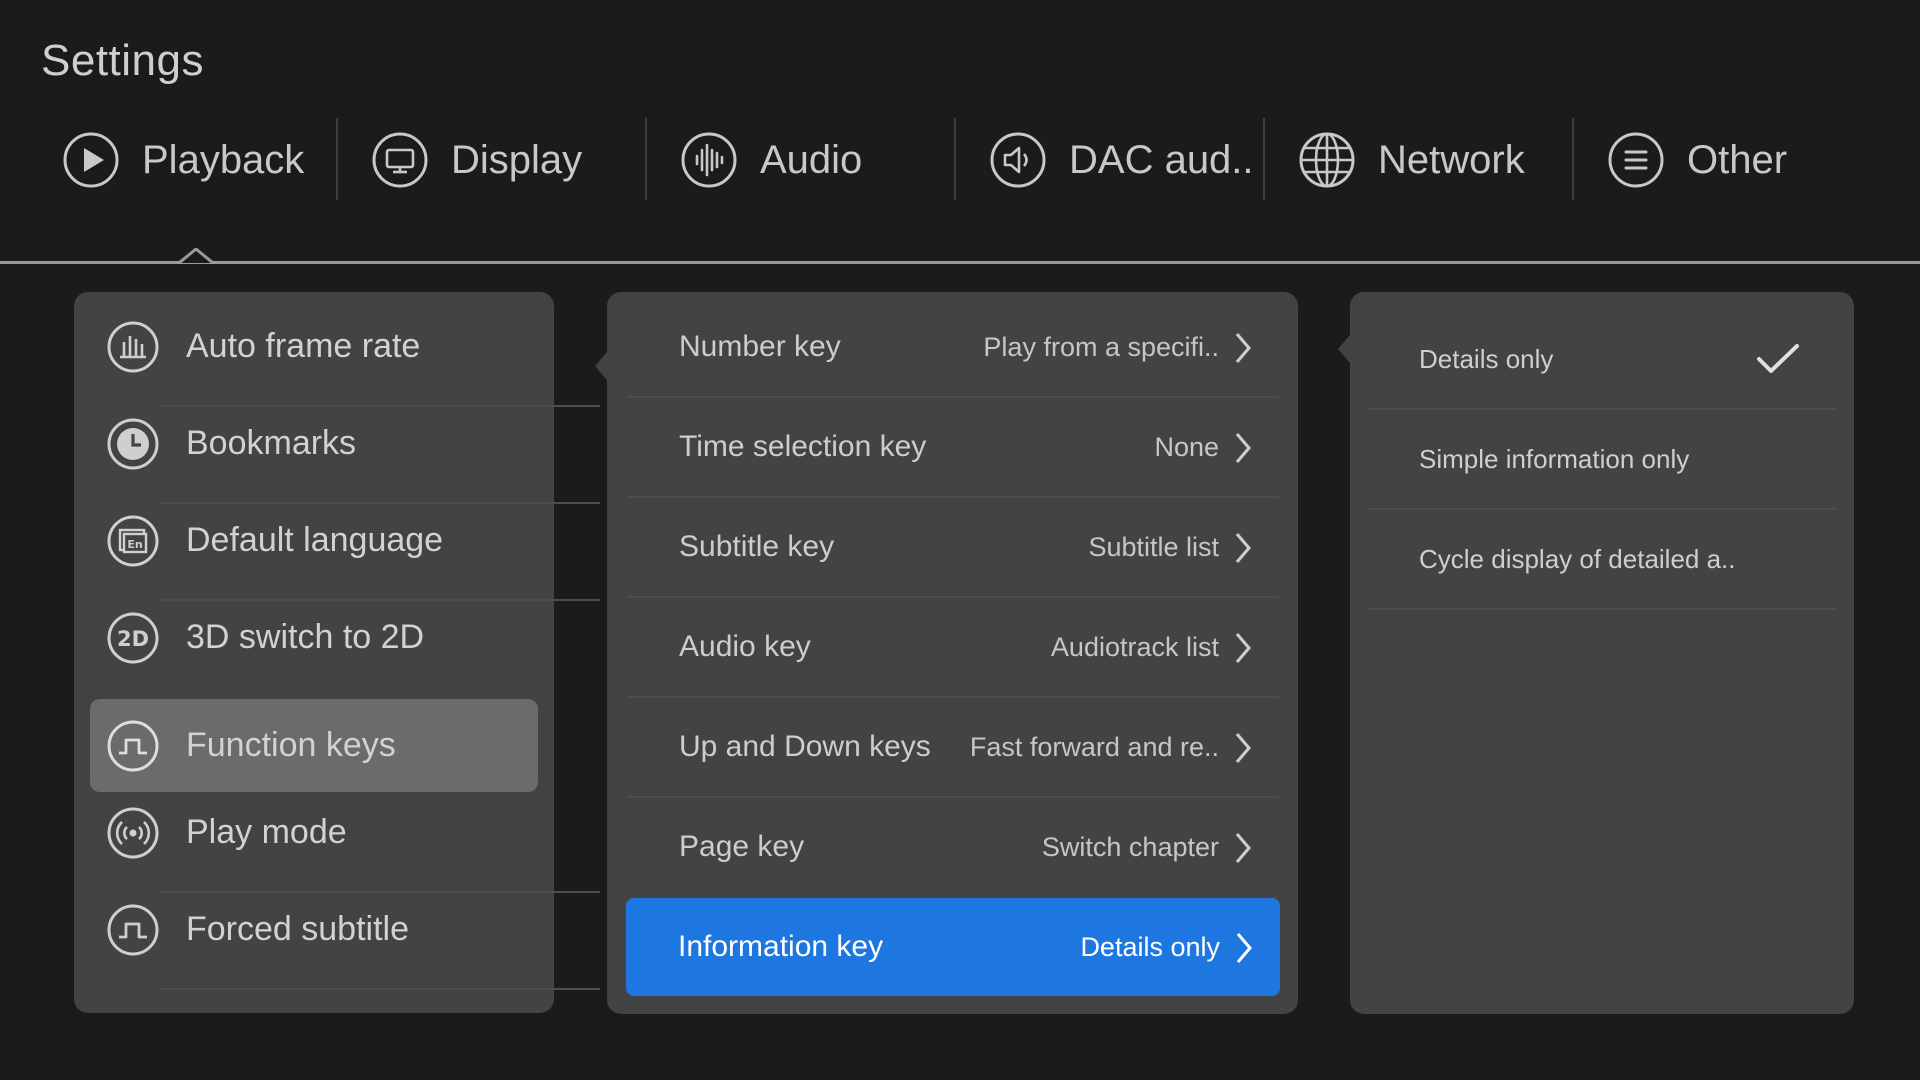 This screenshot has width=1920, height=1080. What do you see at coordinates (1778, 358) in the screenshot?
I see `checkmark-icon` at bounding box center [1778, 358].